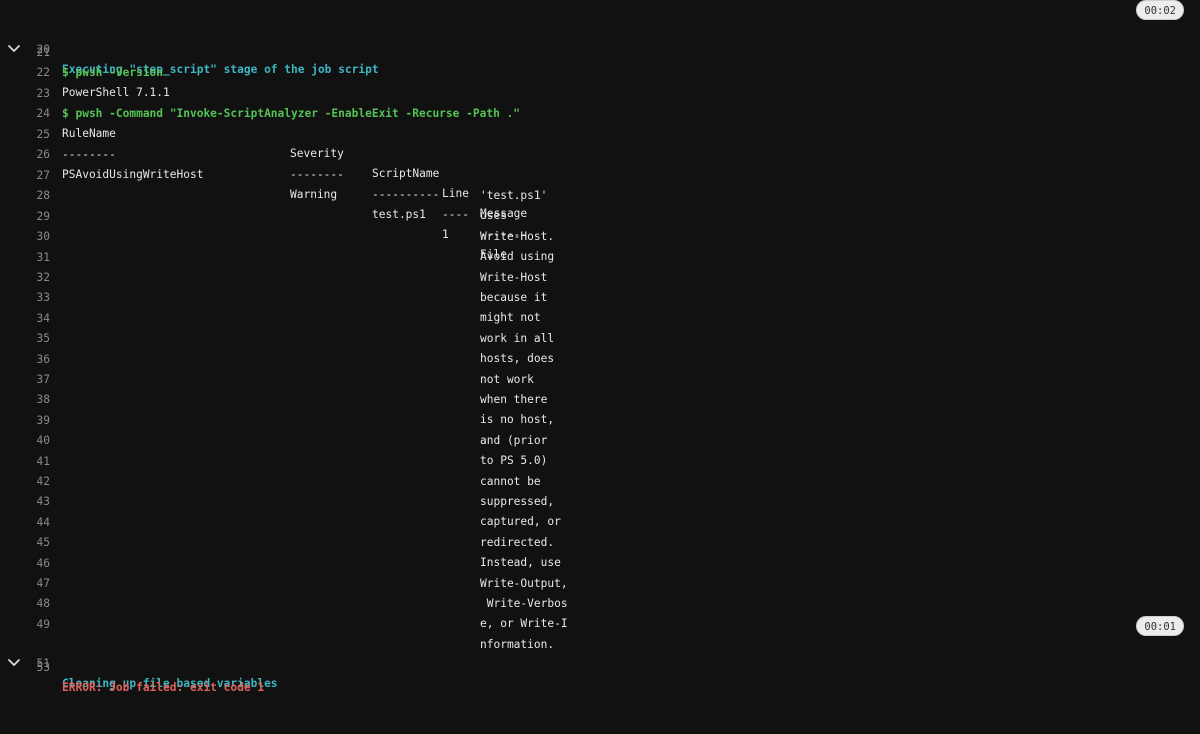 The height and width of the screenshot is (734, 1200). What do you see at coordinates (600, 460) in the screenshot?
I see `message-continuation-line: 41 cannot be` at bounding box center [600, 460].